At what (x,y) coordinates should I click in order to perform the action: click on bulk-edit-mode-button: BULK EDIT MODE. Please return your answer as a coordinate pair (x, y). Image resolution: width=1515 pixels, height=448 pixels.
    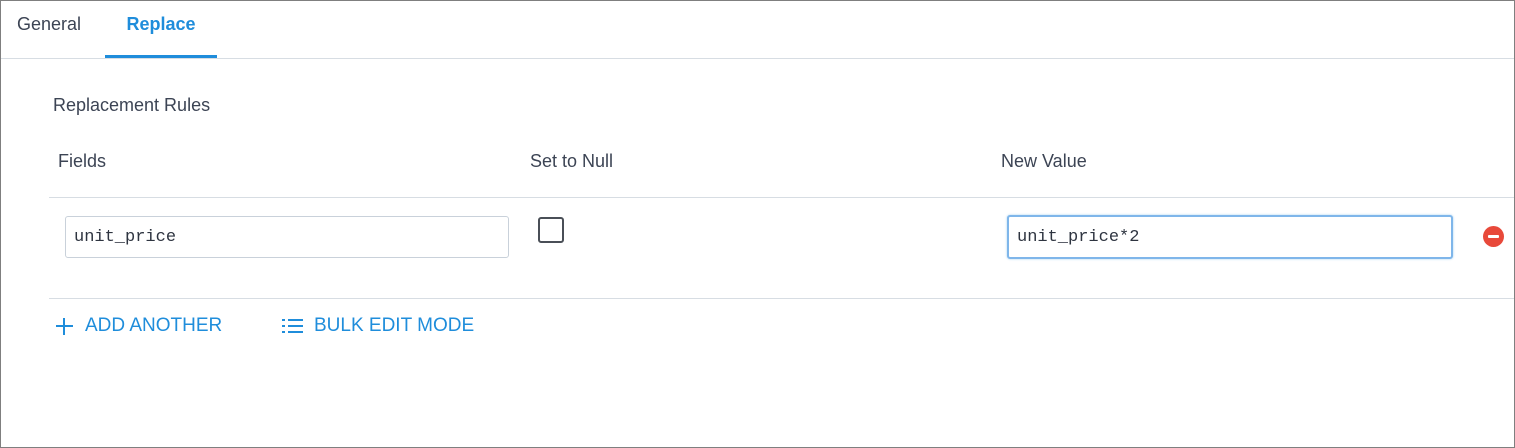
    Looking at the image, I should click on (378, 326).